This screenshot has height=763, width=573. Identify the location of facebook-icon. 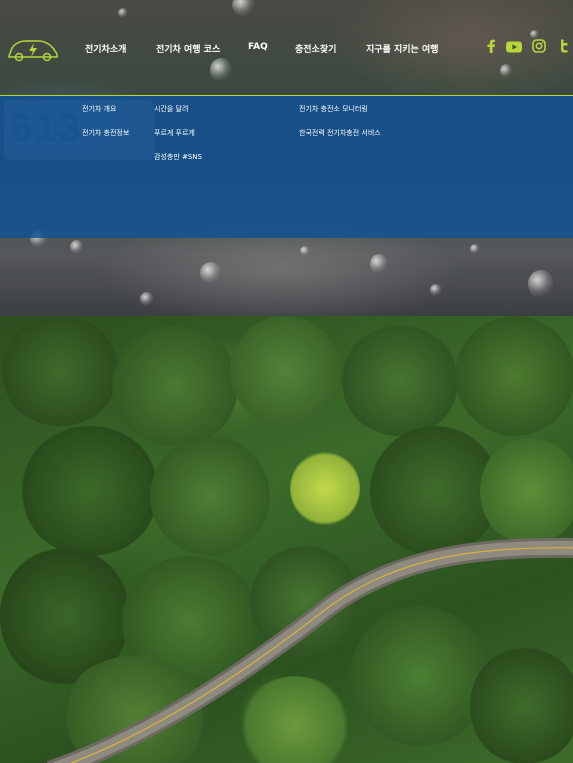
(491, 47).